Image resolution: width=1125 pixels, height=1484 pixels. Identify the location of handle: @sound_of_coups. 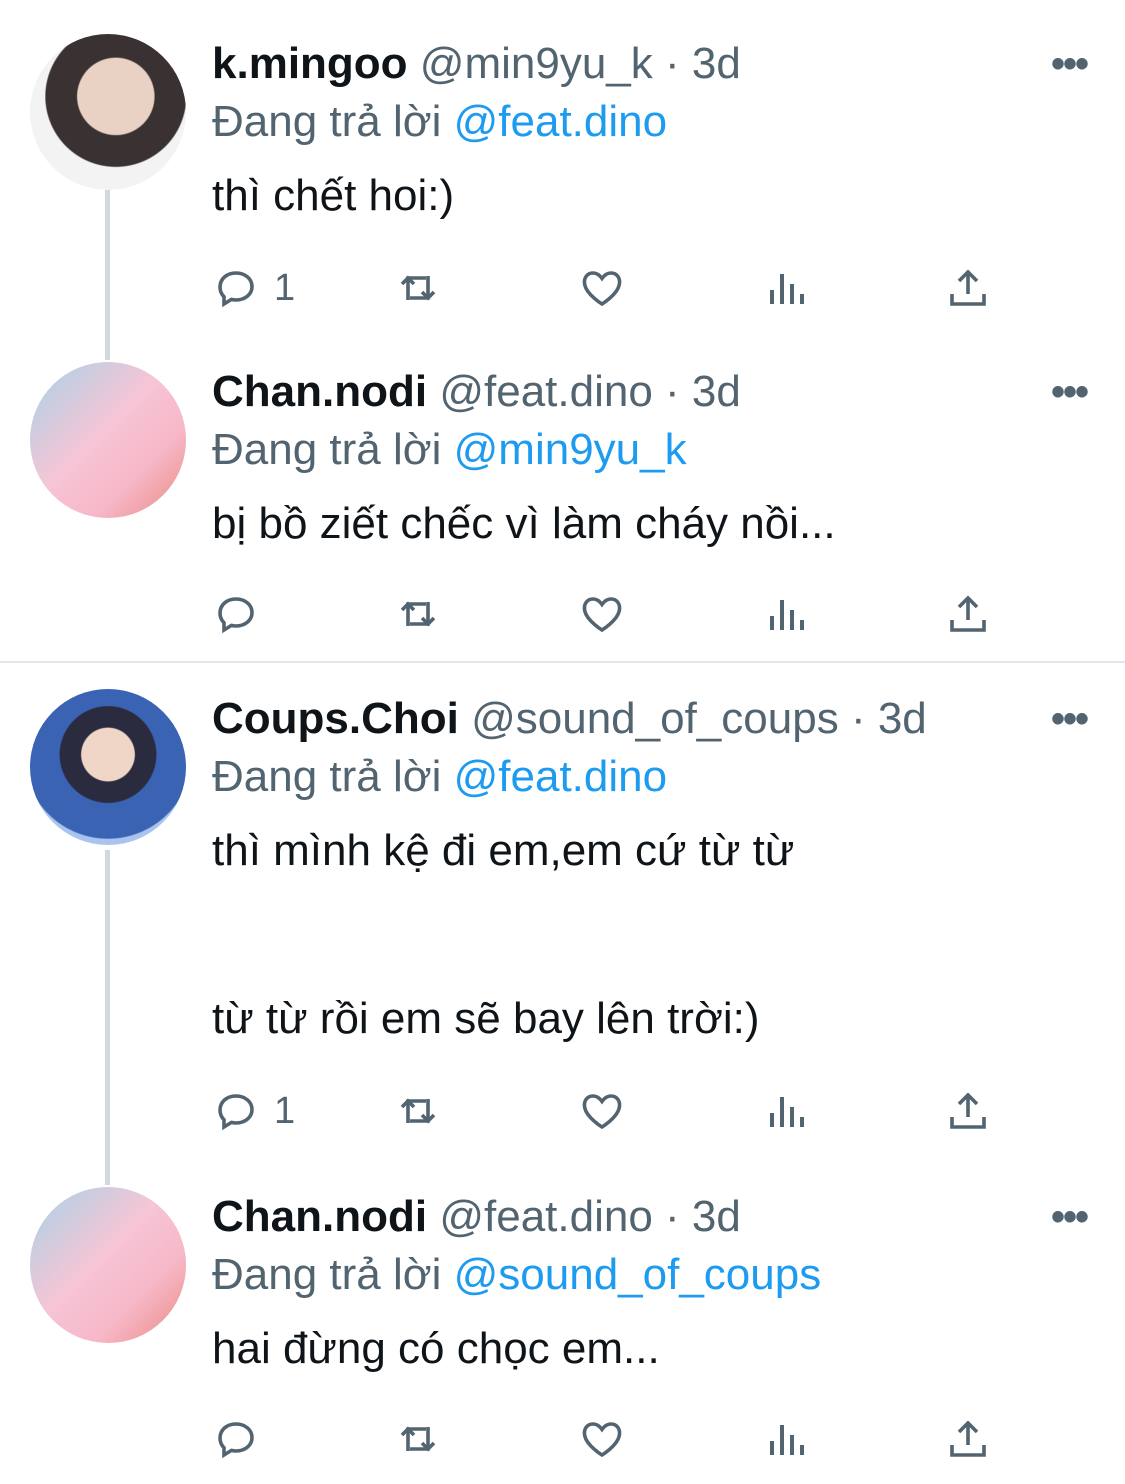
(655, 718).